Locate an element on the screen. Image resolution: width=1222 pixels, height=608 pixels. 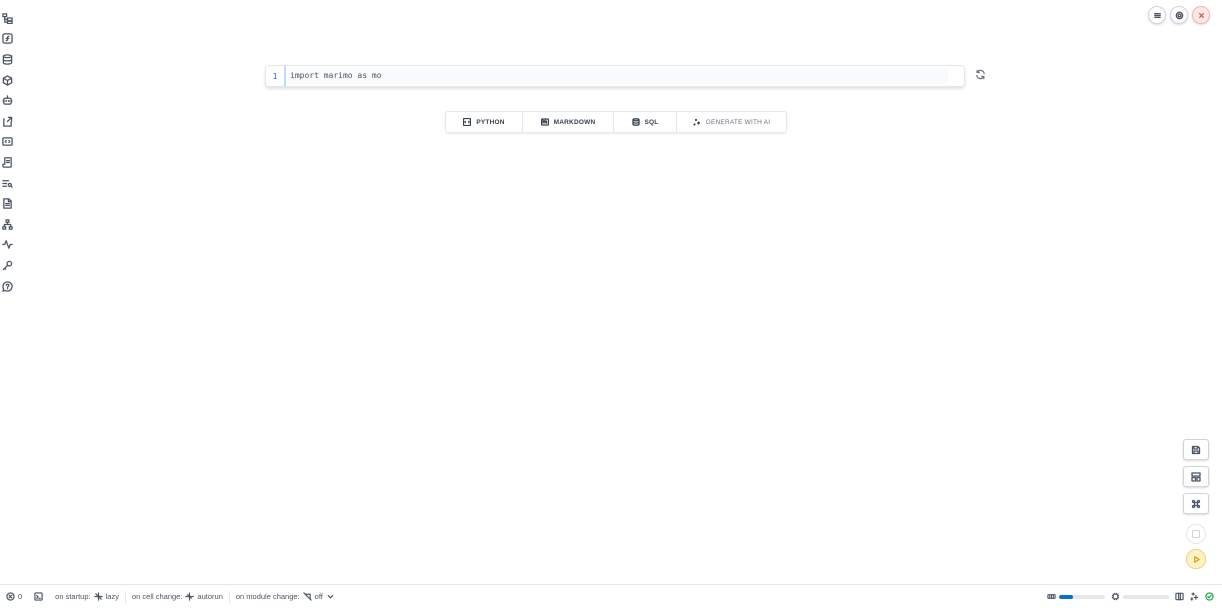
generate-with-ai-button: GENERATE WITH AI is located at coordinates (731, 122).